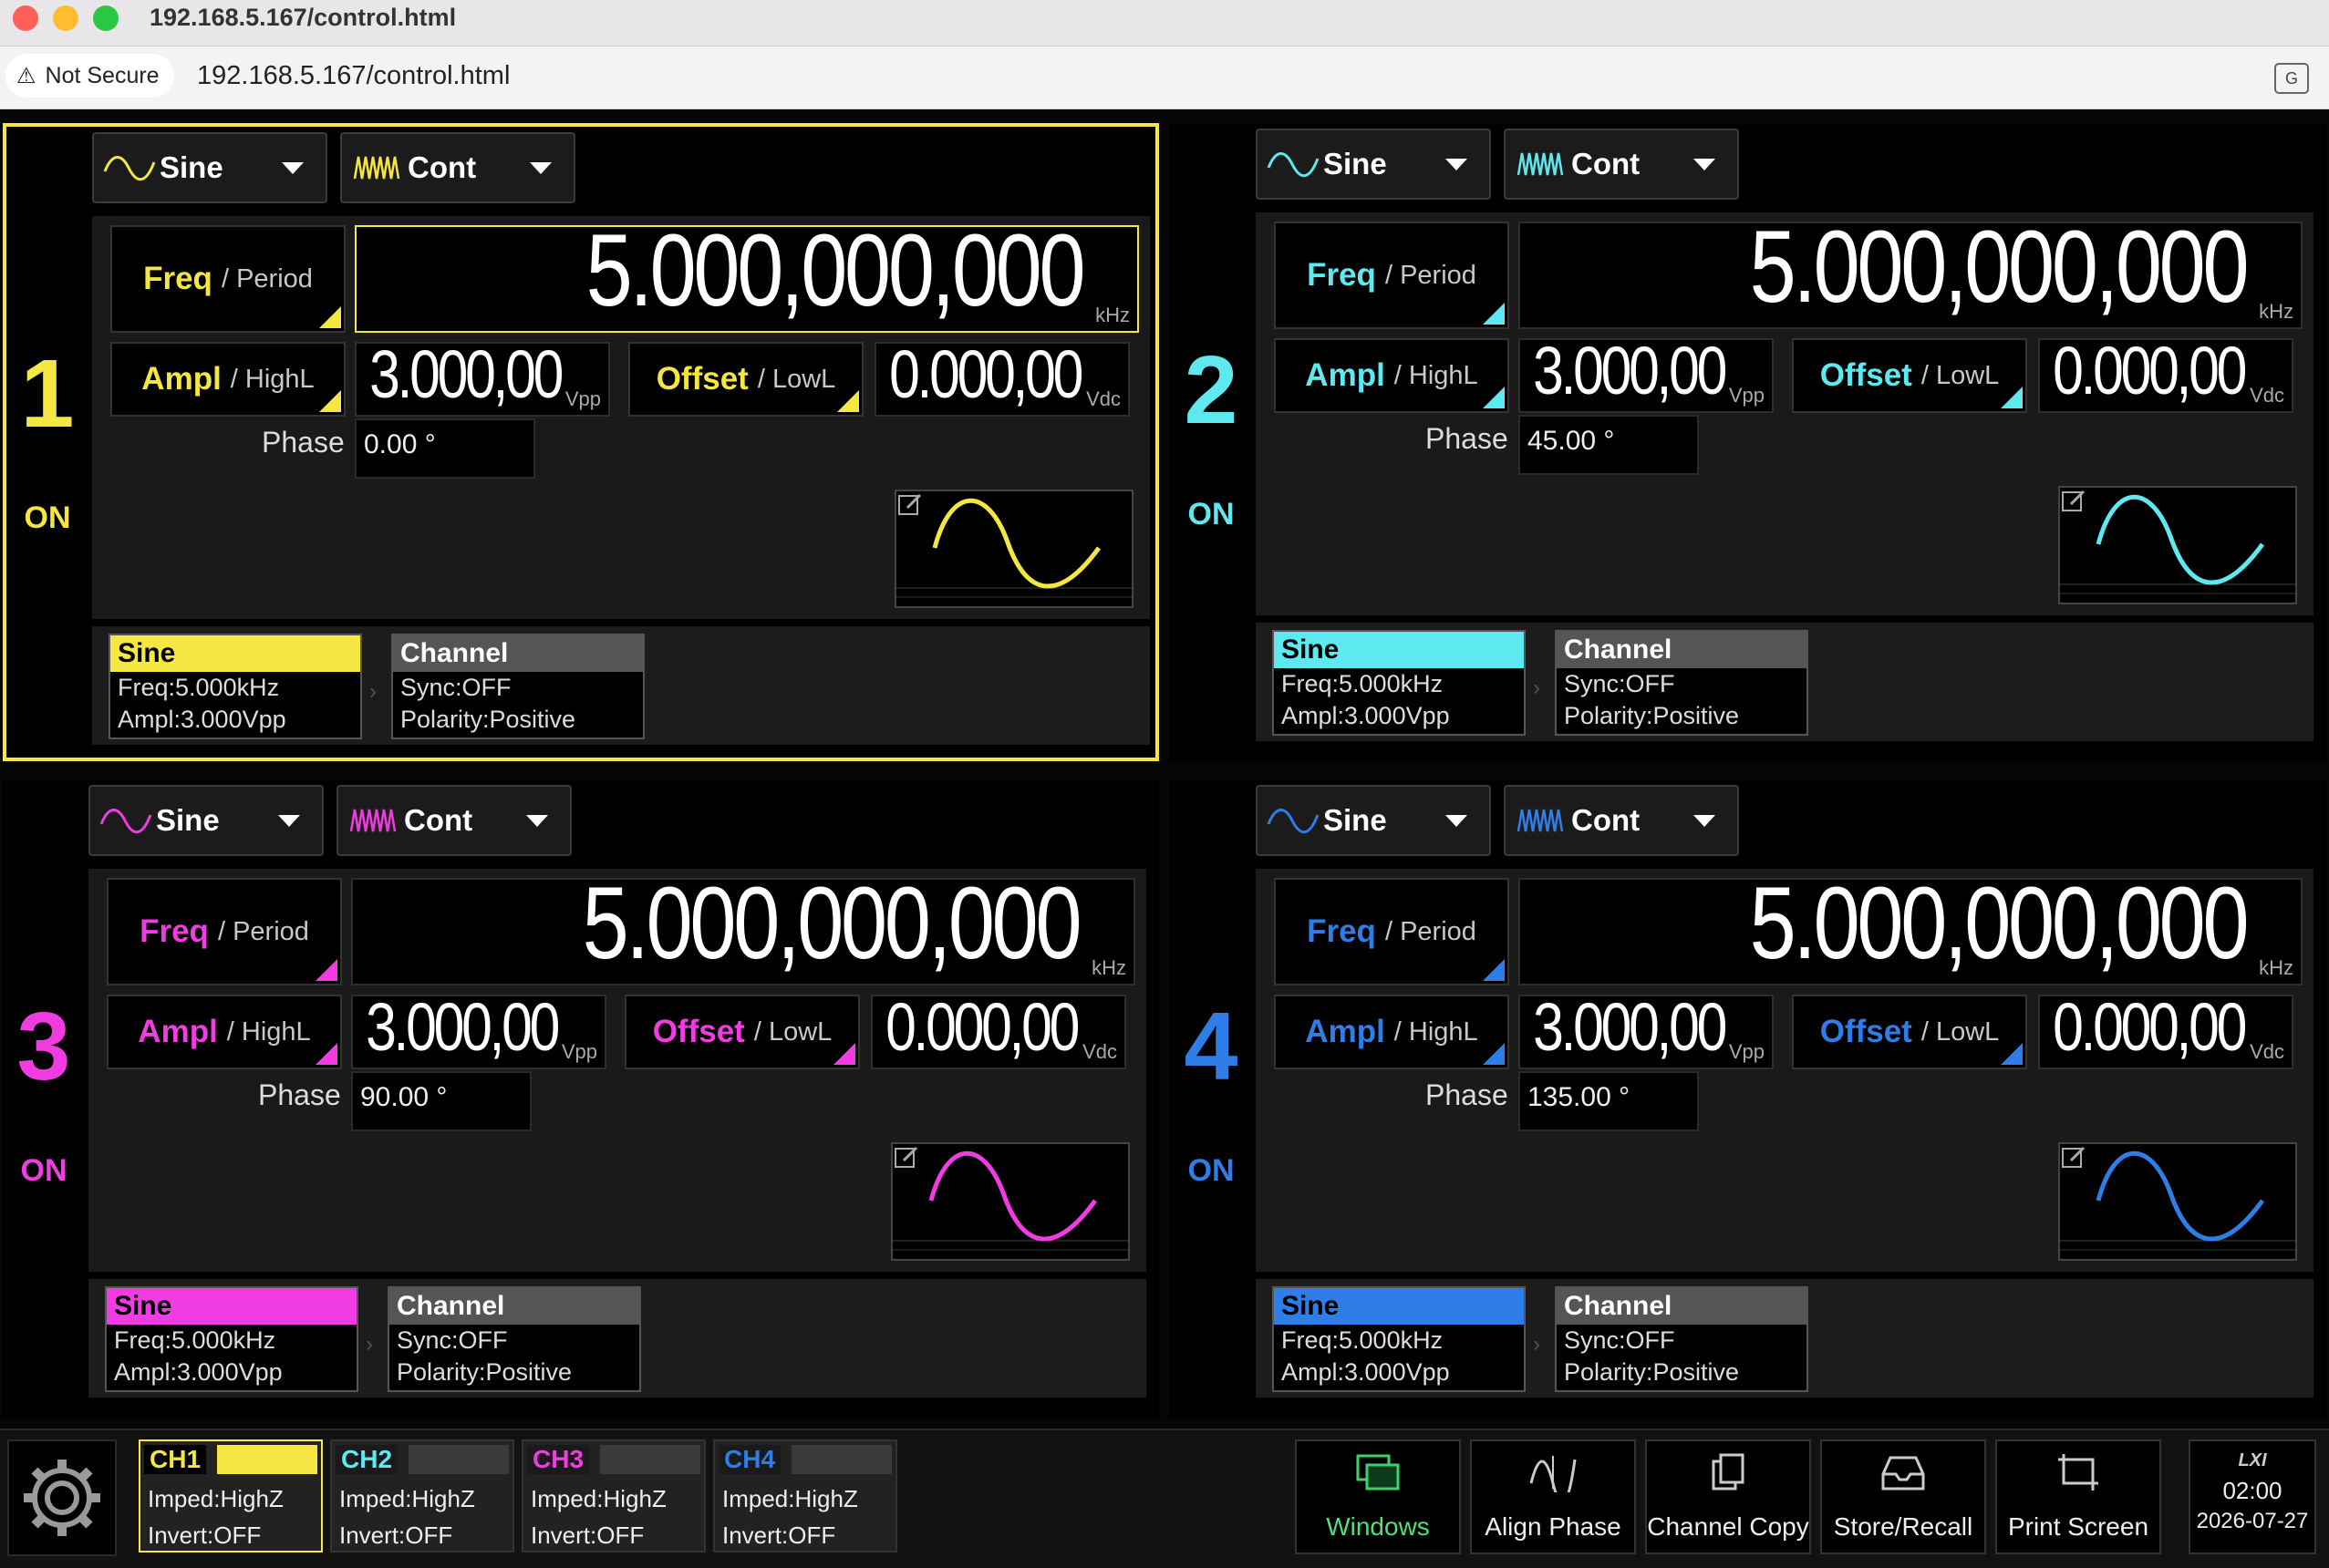 This screenshot has width=2329, height=1568. What do you see at coordinates (485, 1372) in the screenshot?
I see `channel-card-polarity: Polarity:Positive` at bounding box center [485, 1372].